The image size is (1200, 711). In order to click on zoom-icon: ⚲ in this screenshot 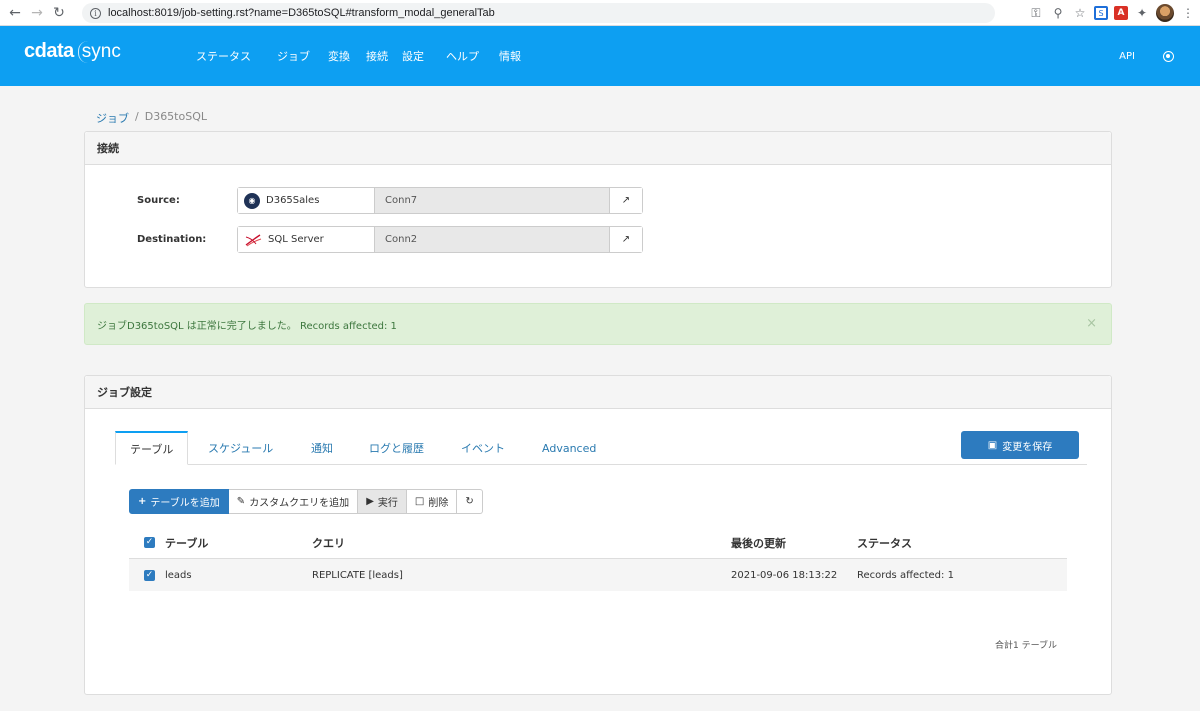, I will do `click(1058, 13)`.